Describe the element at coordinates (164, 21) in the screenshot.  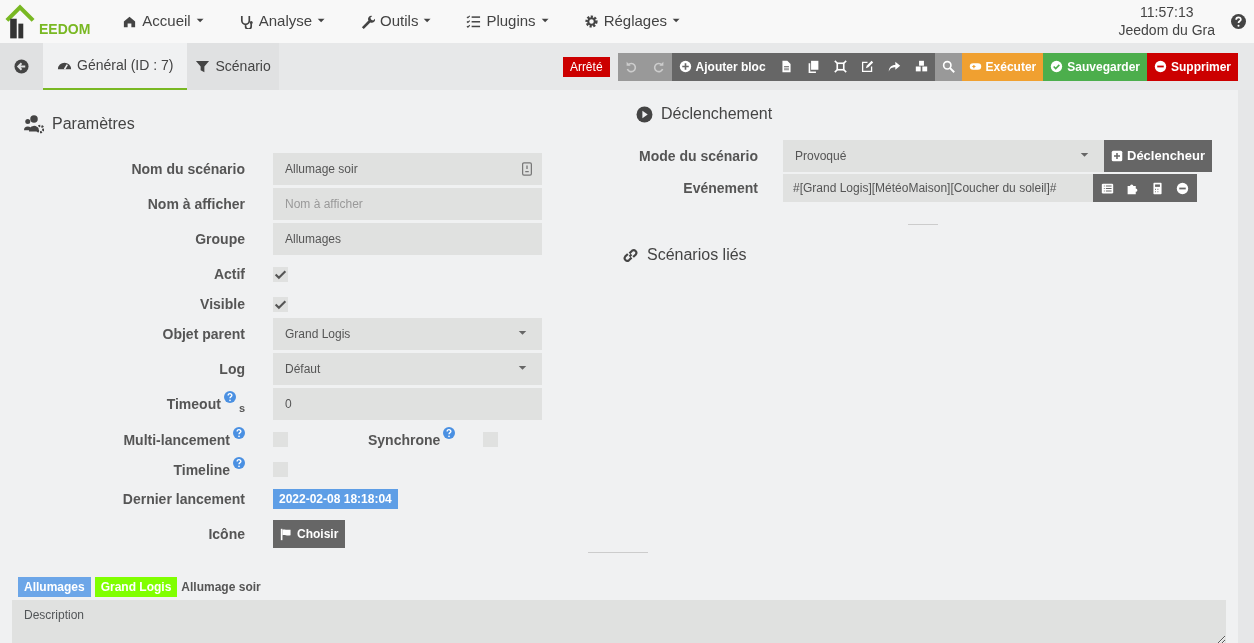
I see `menu-dropdown: Accueil` at that location.